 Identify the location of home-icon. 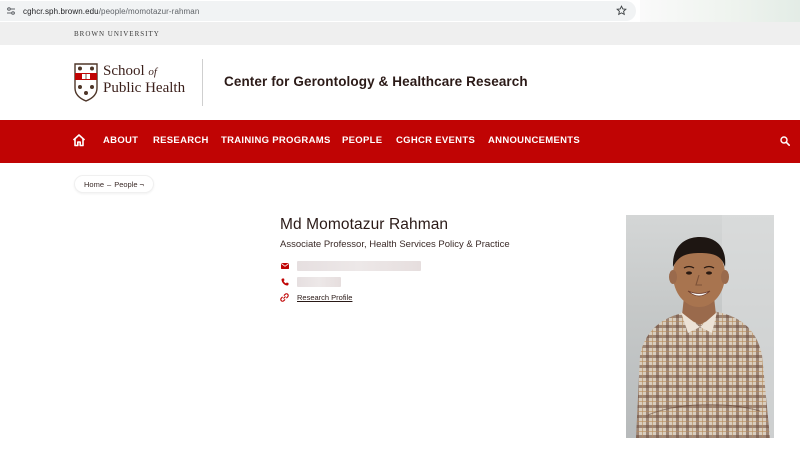
(79, 140).